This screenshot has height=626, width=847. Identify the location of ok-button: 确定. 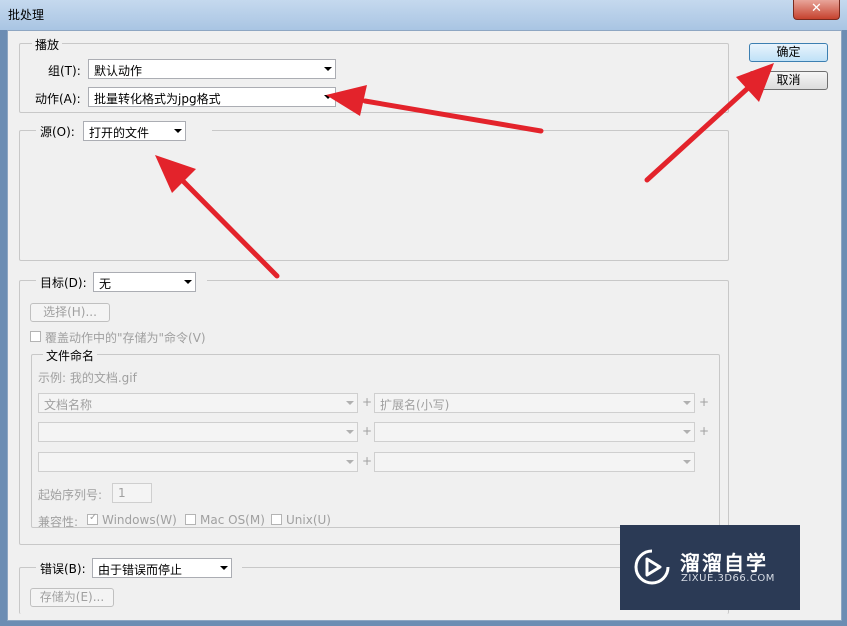
(788, 52).